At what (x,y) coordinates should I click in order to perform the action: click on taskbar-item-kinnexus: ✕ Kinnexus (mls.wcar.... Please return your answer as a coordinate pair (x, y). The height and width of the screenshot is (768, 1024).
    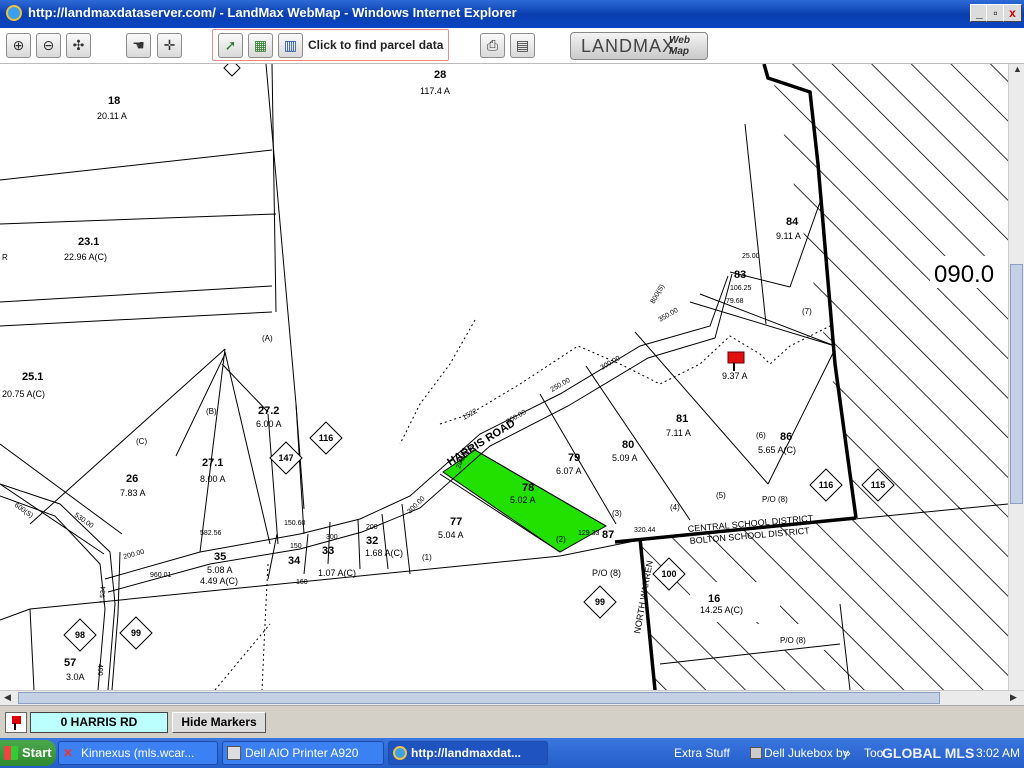
    Looking at the image, I should click on (138, 753).